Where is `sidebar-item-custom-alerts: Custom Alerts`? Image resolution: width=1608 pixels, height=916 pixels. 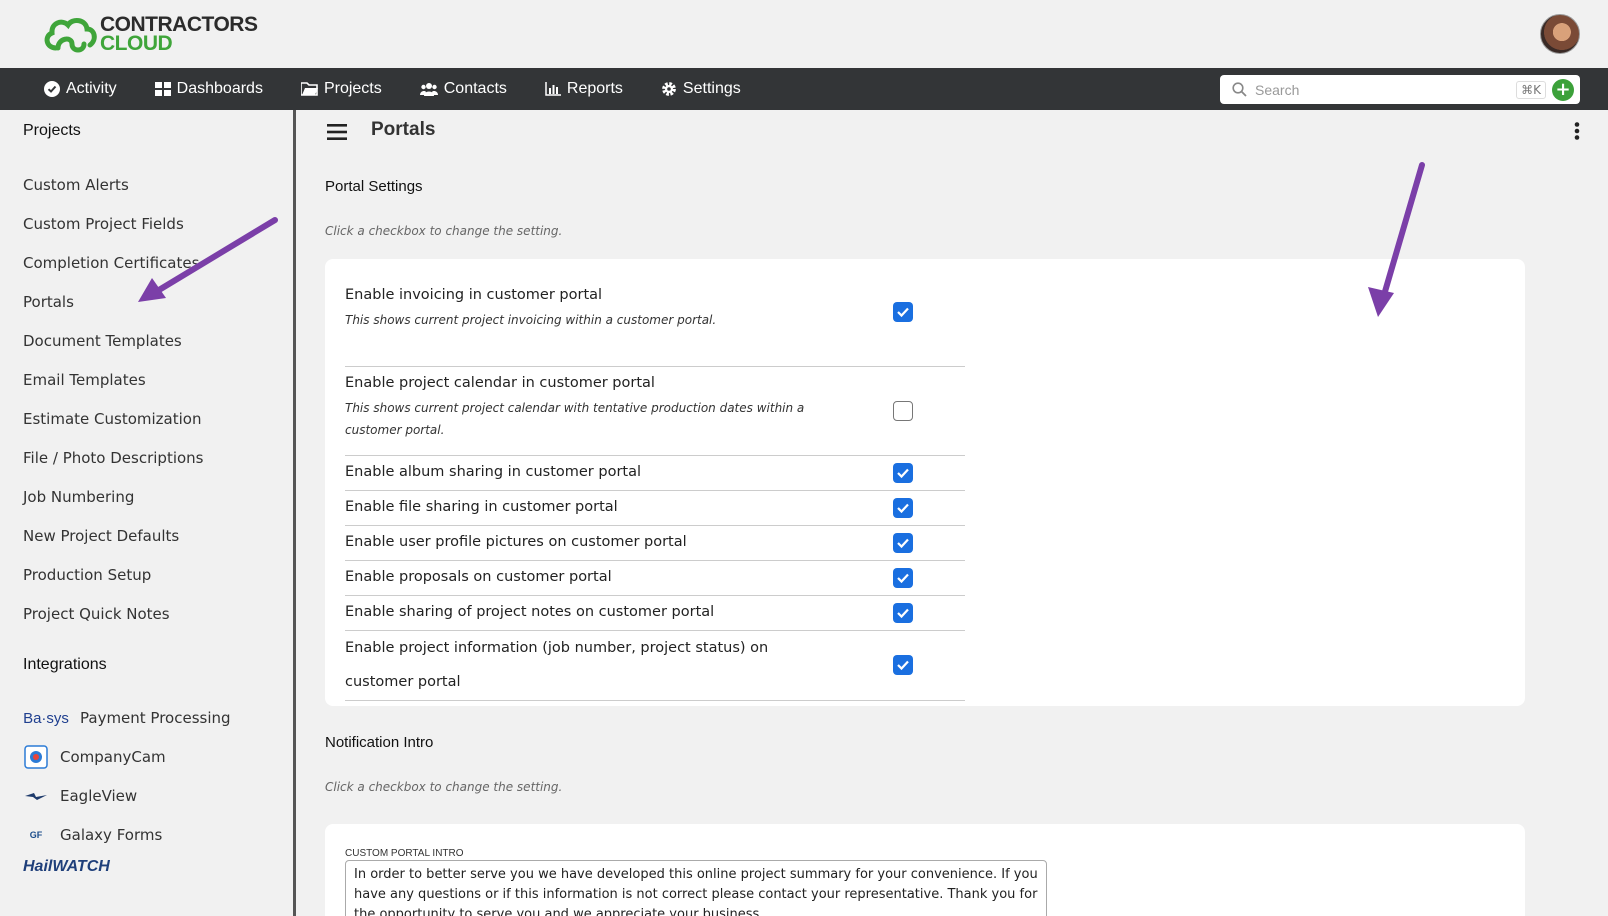
sidebar-item-custom-alerts: Custom Alerts is located at coordinates (76, 185).